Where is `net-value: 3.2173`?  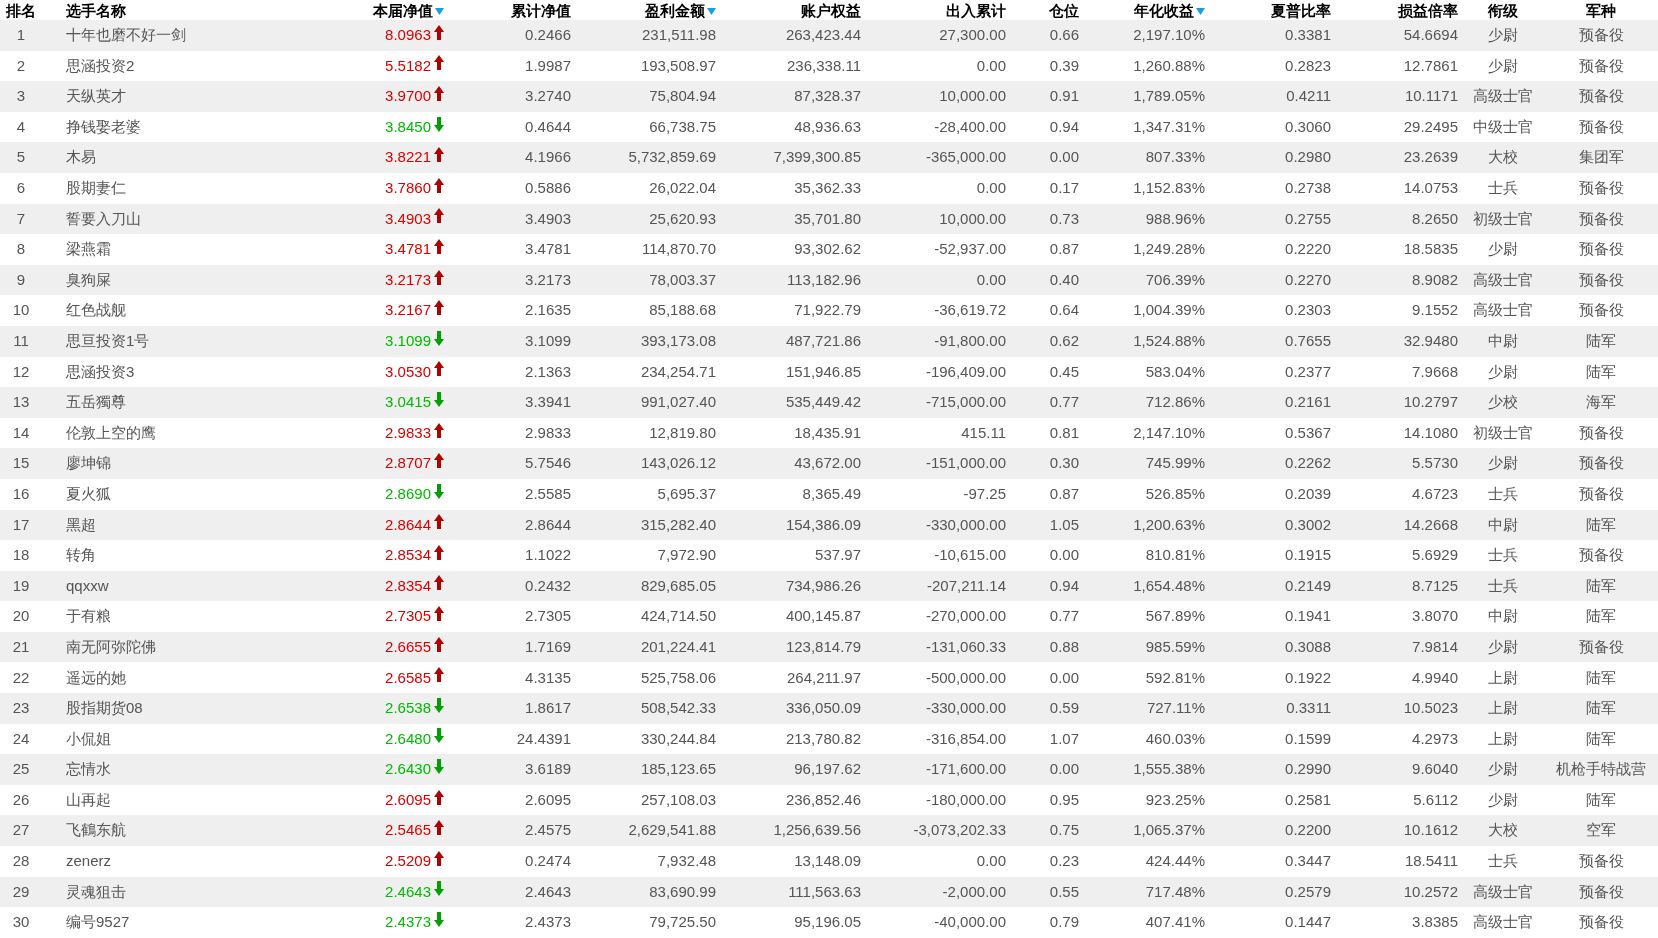 net-value: 3.2173 is located at coordinates (408, 279).